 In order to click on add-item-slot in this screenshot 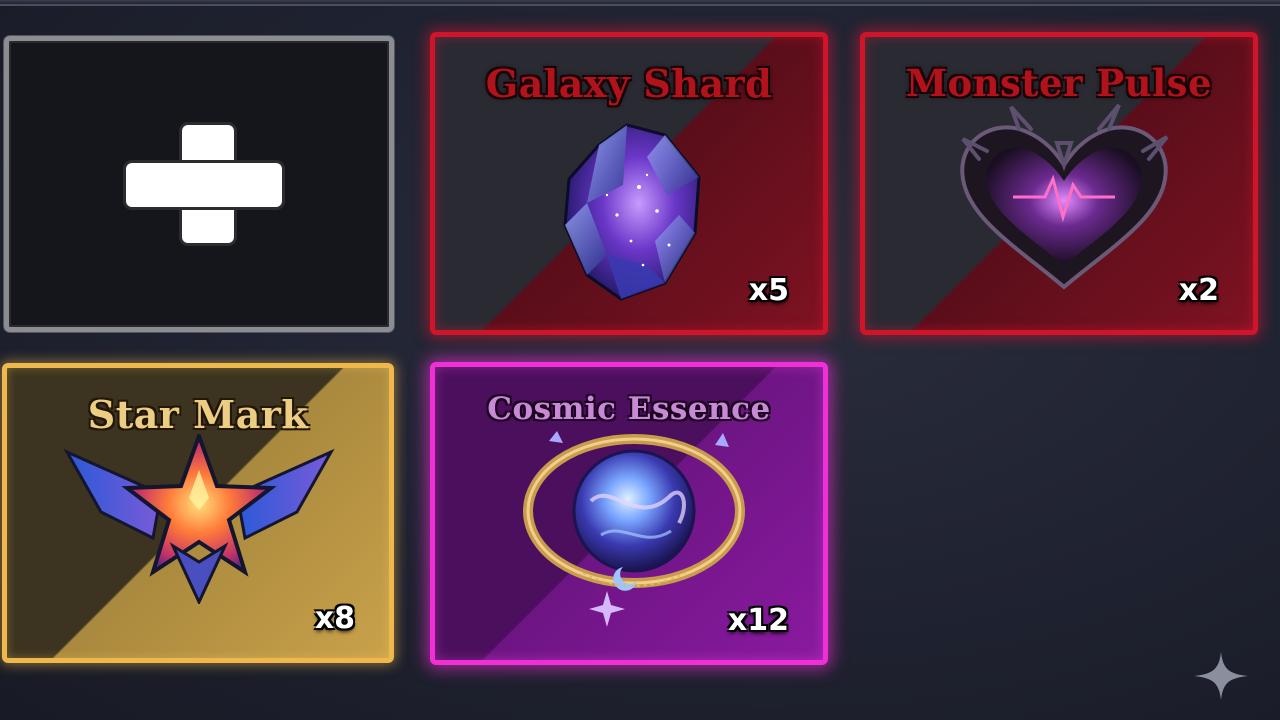, I will do `click(199, 184)`.